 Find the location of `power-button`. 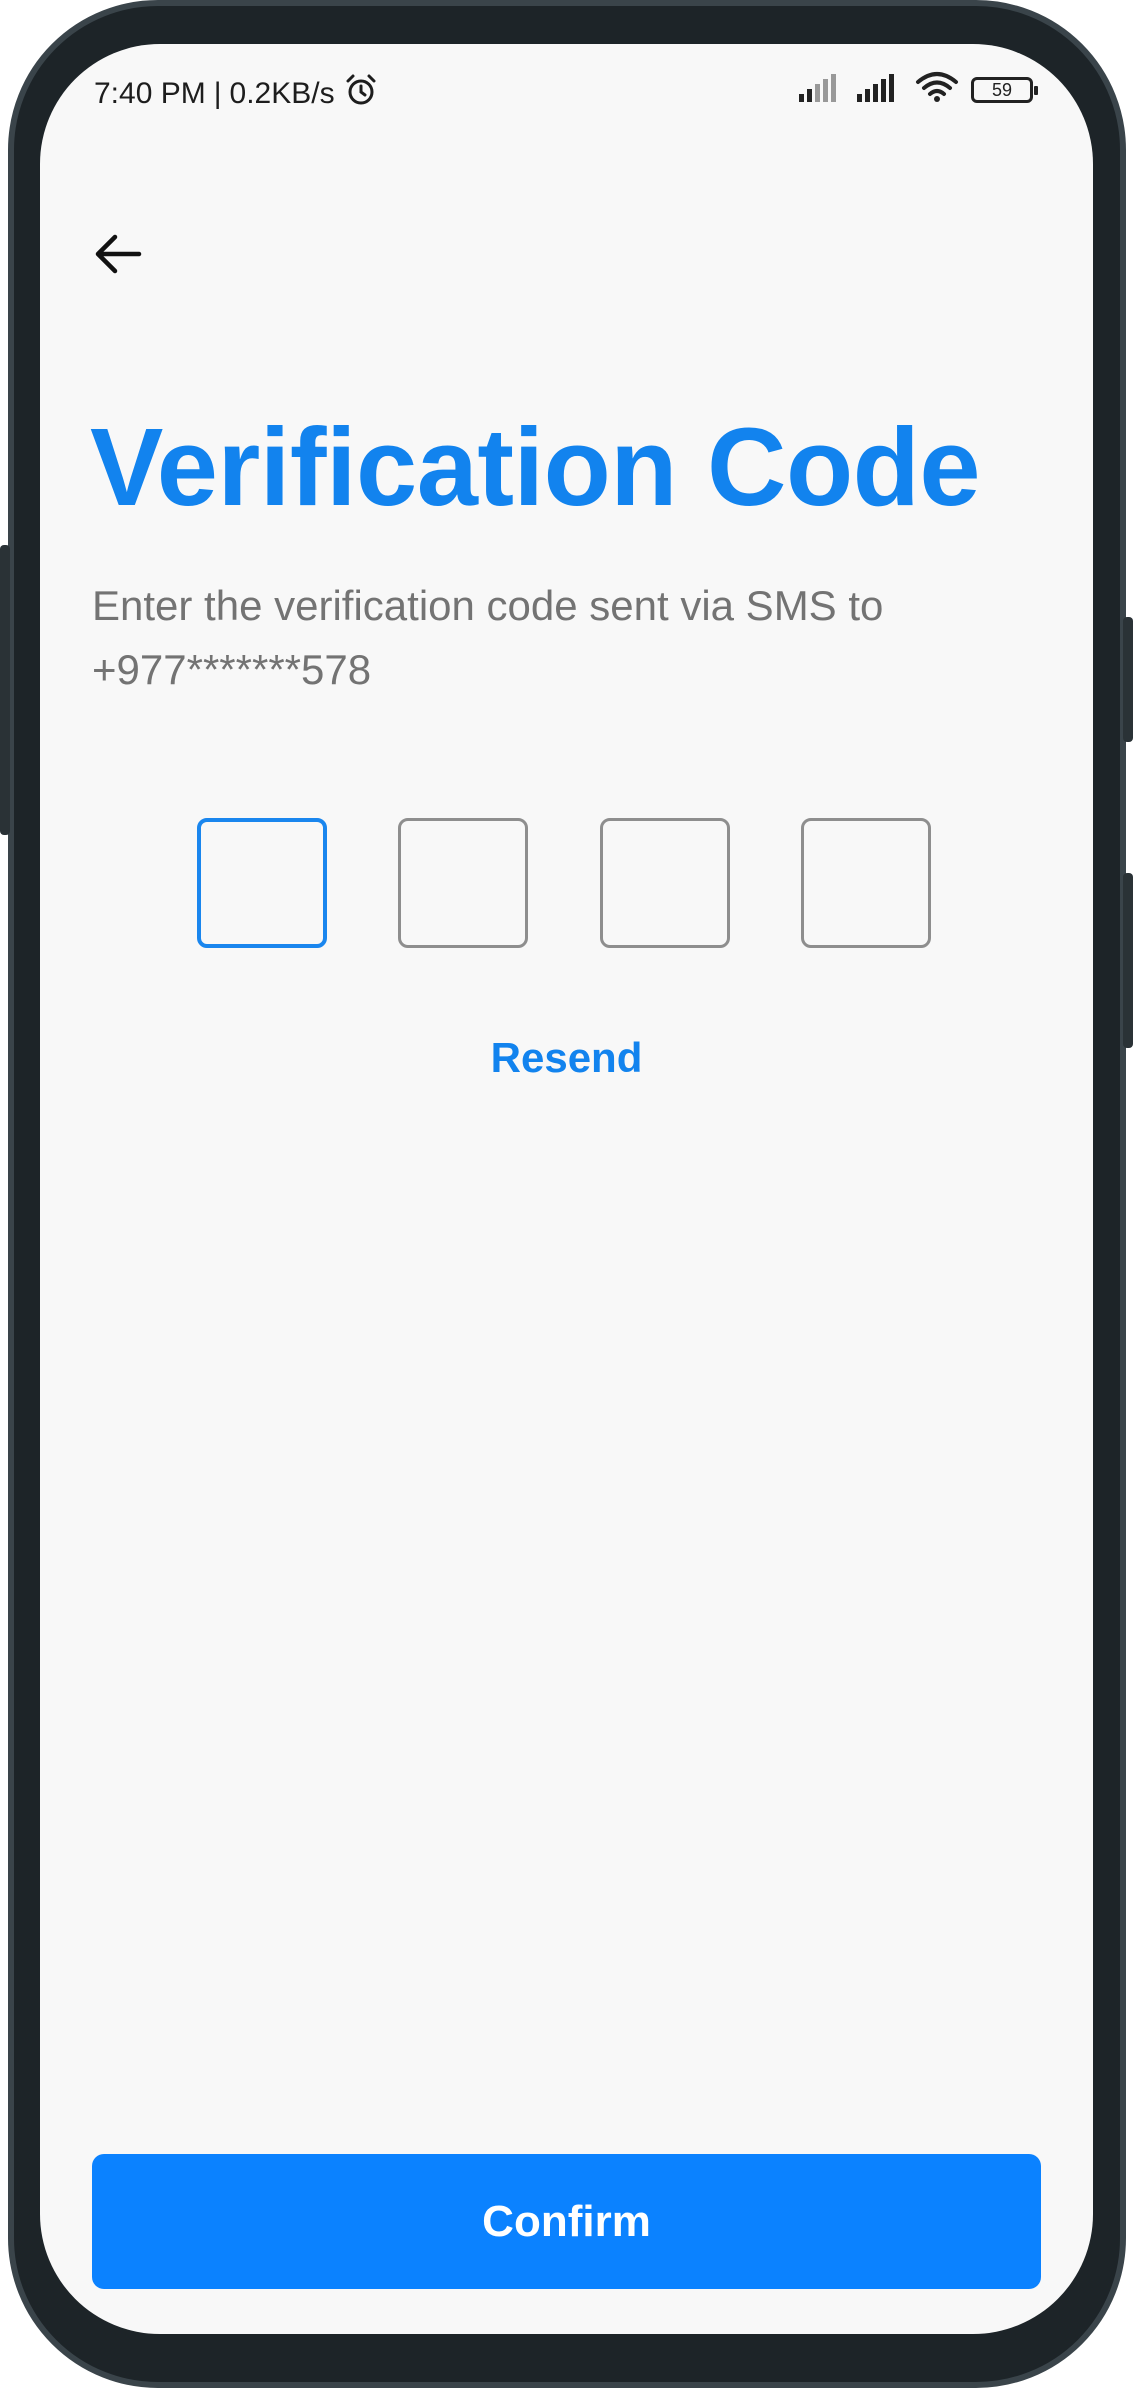

power-button is located at coordinates (1128, 960).